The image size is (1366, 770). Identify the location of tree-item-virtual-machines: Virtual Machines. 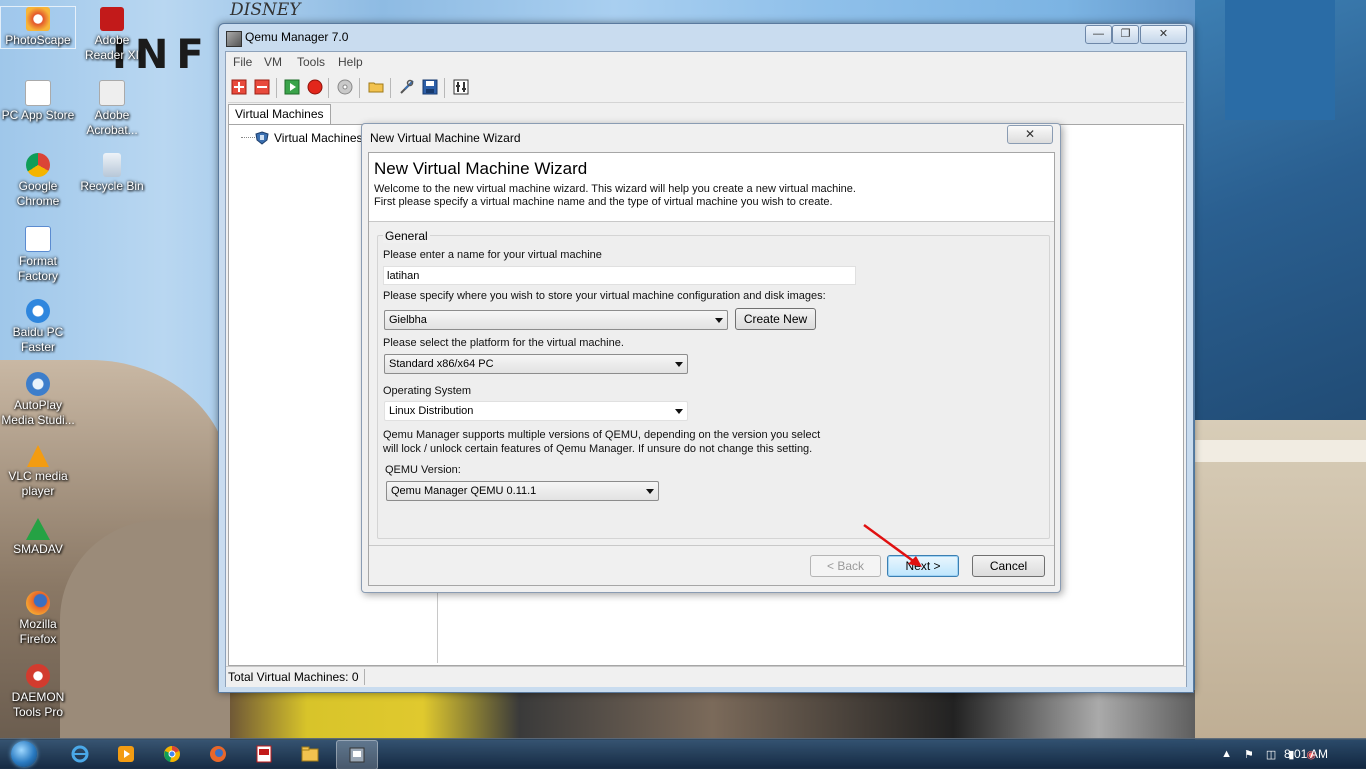
(309, 138).